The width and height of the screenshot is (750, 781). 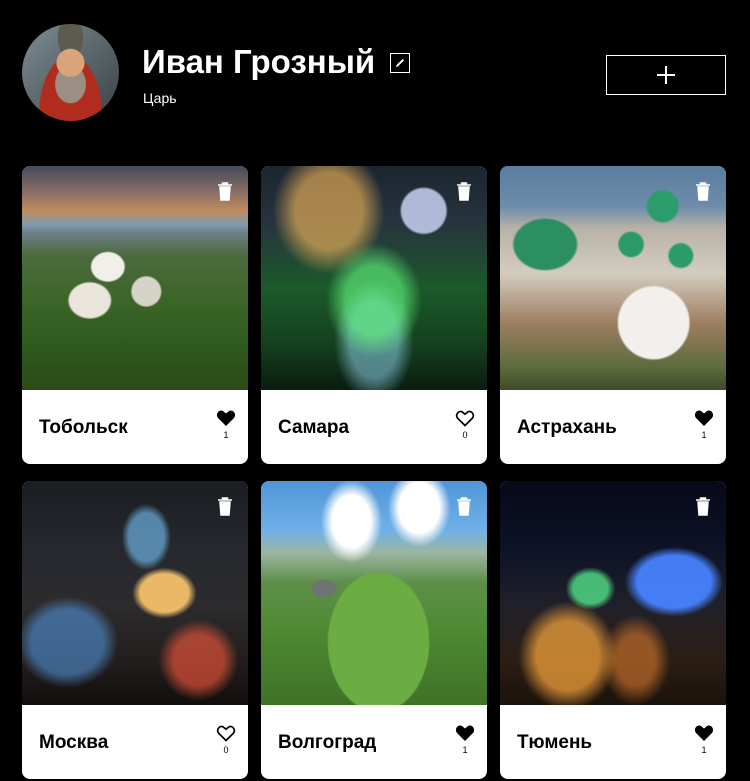 I want to click on place-title: Самара, so click(x=314, y=427).